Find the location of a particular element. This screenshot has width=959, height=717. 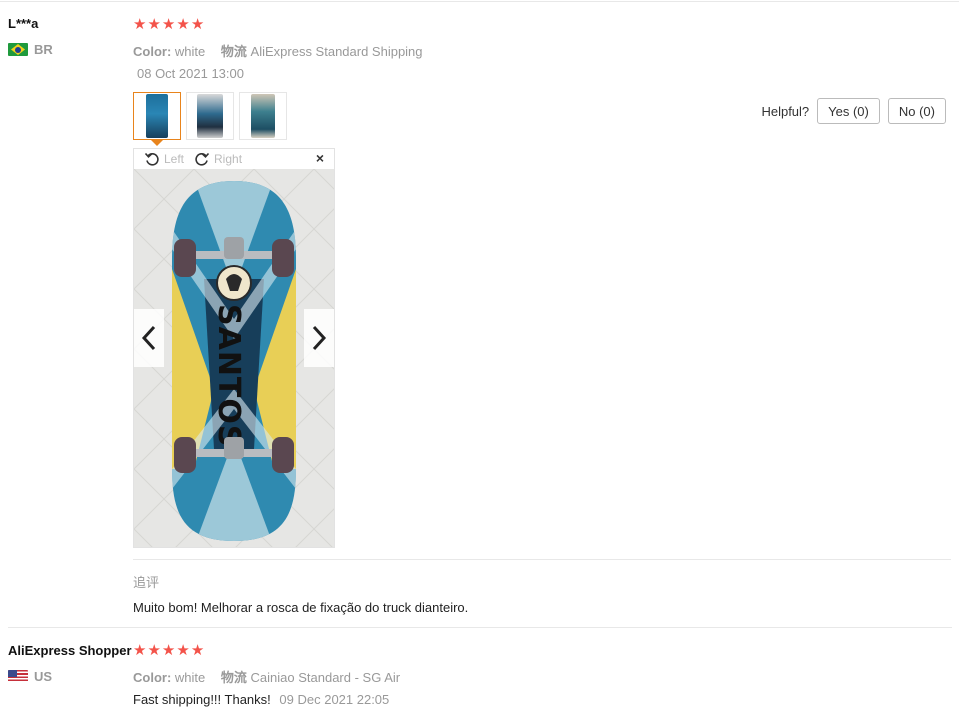

logistics-value: AliExpress Standard Shipping is located at coordinates (336, 51).